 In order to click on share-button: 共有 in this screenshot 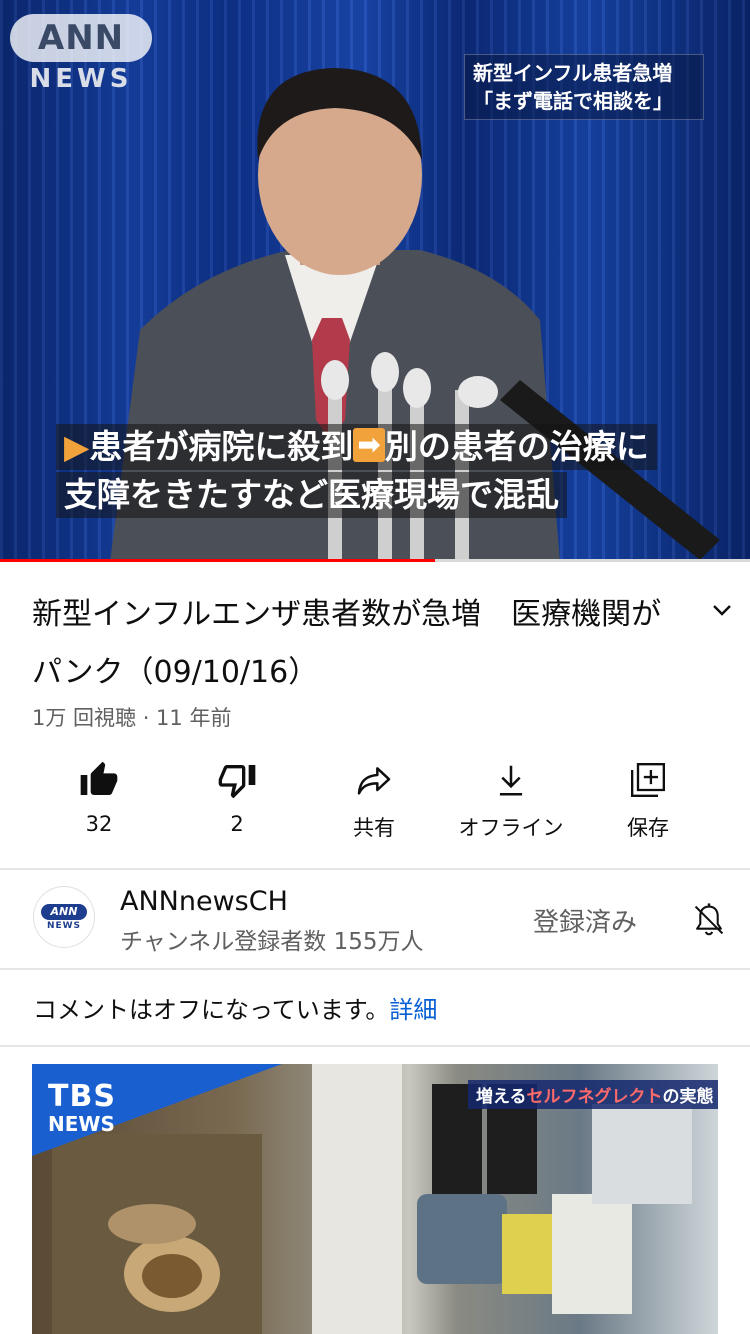, I will do `click(374, 798)`.